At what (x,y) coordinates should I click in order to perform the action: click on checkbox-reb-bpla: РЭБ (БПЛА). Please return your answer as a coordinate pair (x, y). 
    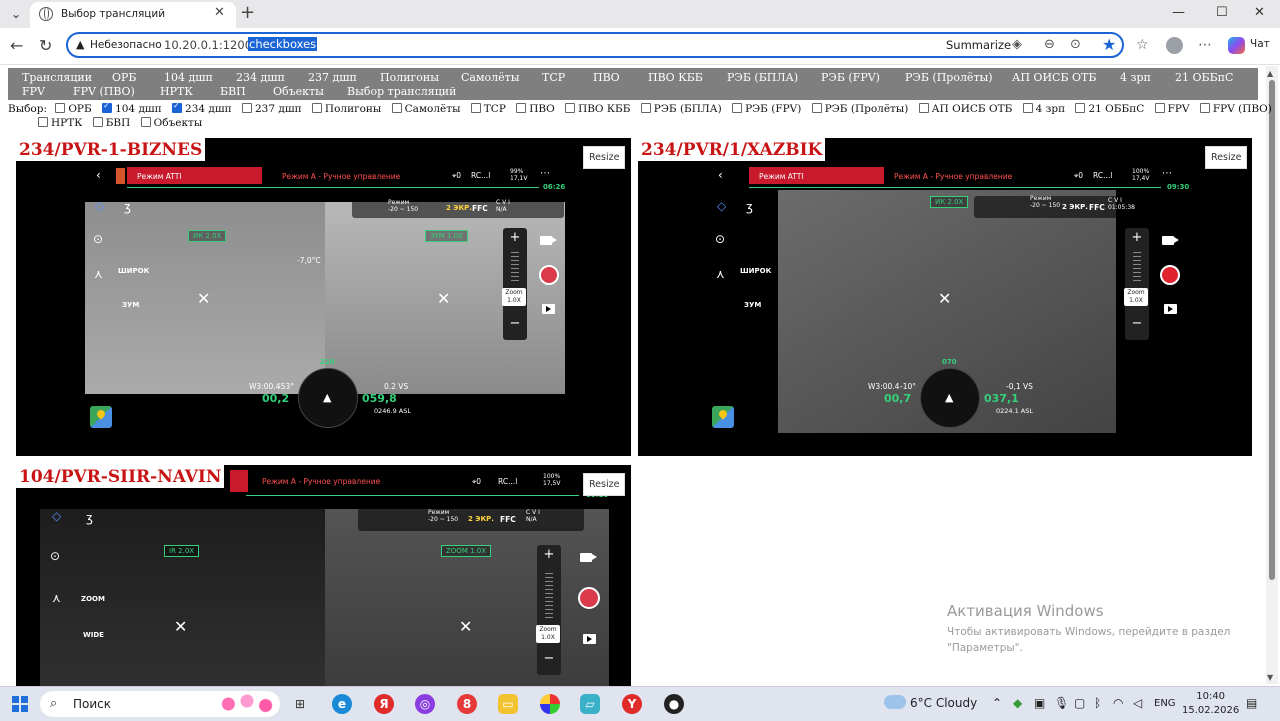
    Looking at the image, I should click on (681, 109).